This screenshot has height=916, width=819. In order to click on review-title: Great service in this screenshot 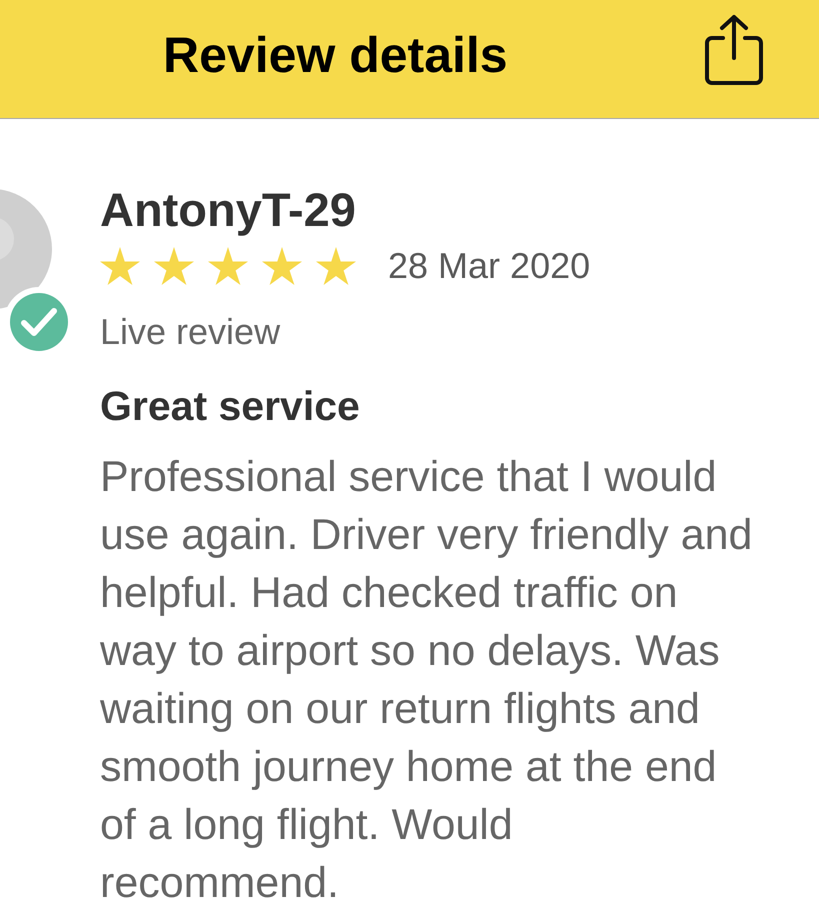, I will do `click(230, 406)`.